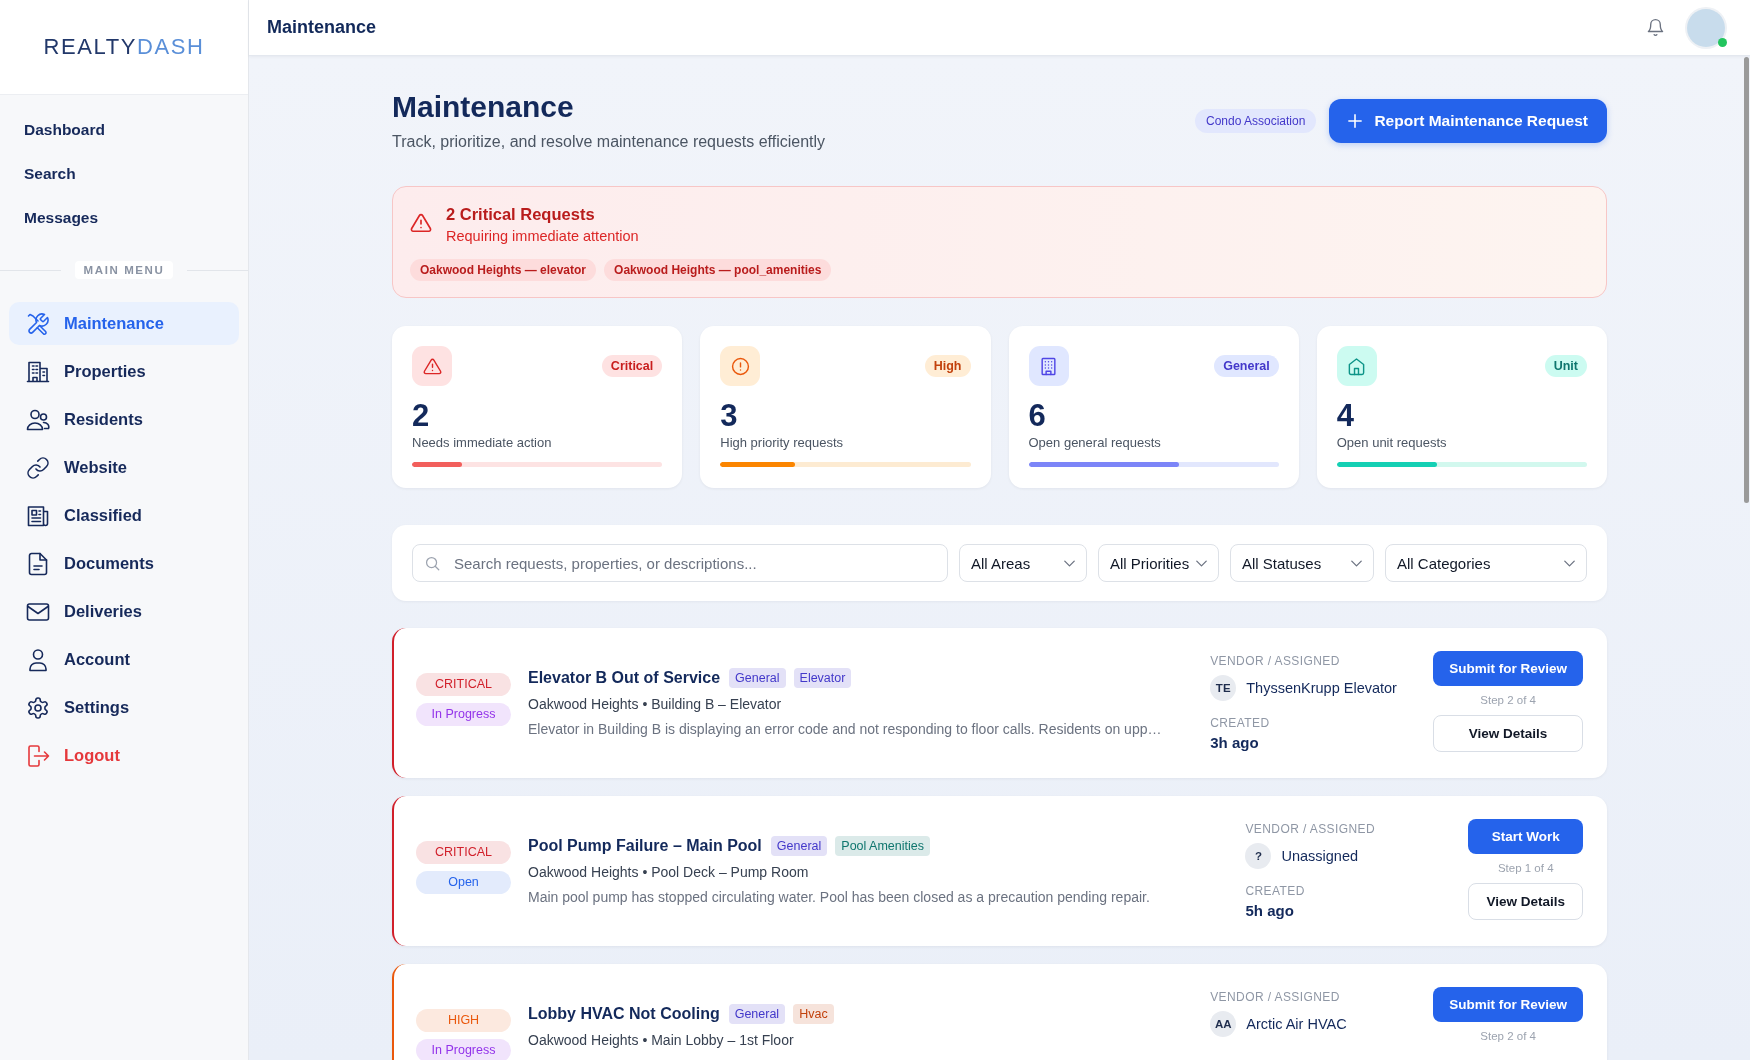 The height and width of the screenshot is (1060, 1750). What do you see at coordinates (1296, 1024) in the screenshot?
I see `vendor-name: Arctic Air HVAC` at bounding box center [1296, 1024].